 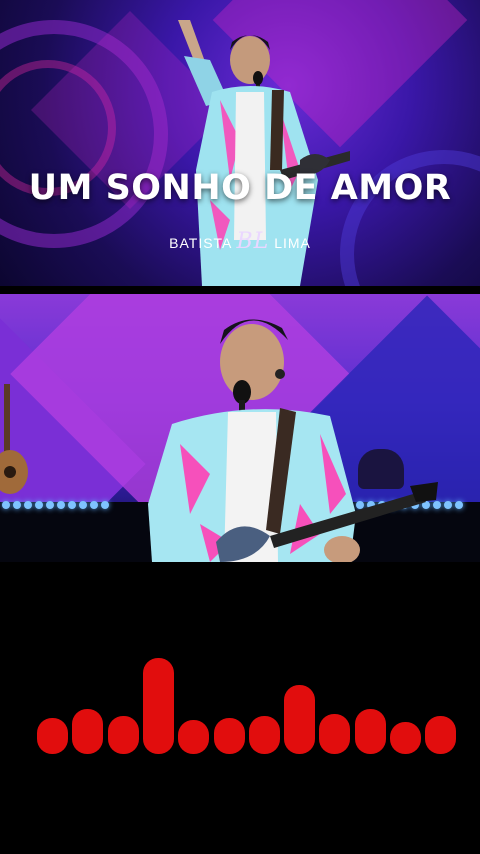 What do you see at coordinates (292, 243) in the screenshot?
I see `logo-text-right: LIMA` at bounding box center [292, 243].